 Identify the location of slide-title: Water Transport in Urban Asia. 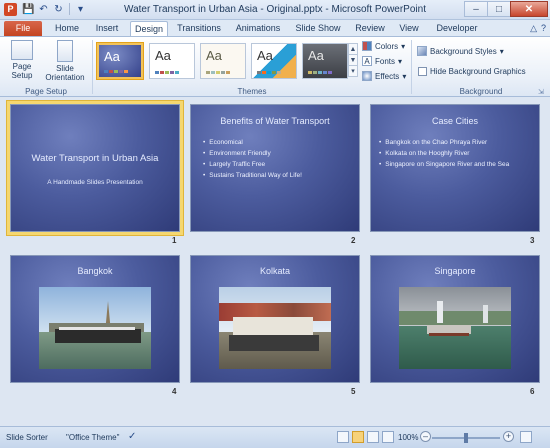
(95, 158).